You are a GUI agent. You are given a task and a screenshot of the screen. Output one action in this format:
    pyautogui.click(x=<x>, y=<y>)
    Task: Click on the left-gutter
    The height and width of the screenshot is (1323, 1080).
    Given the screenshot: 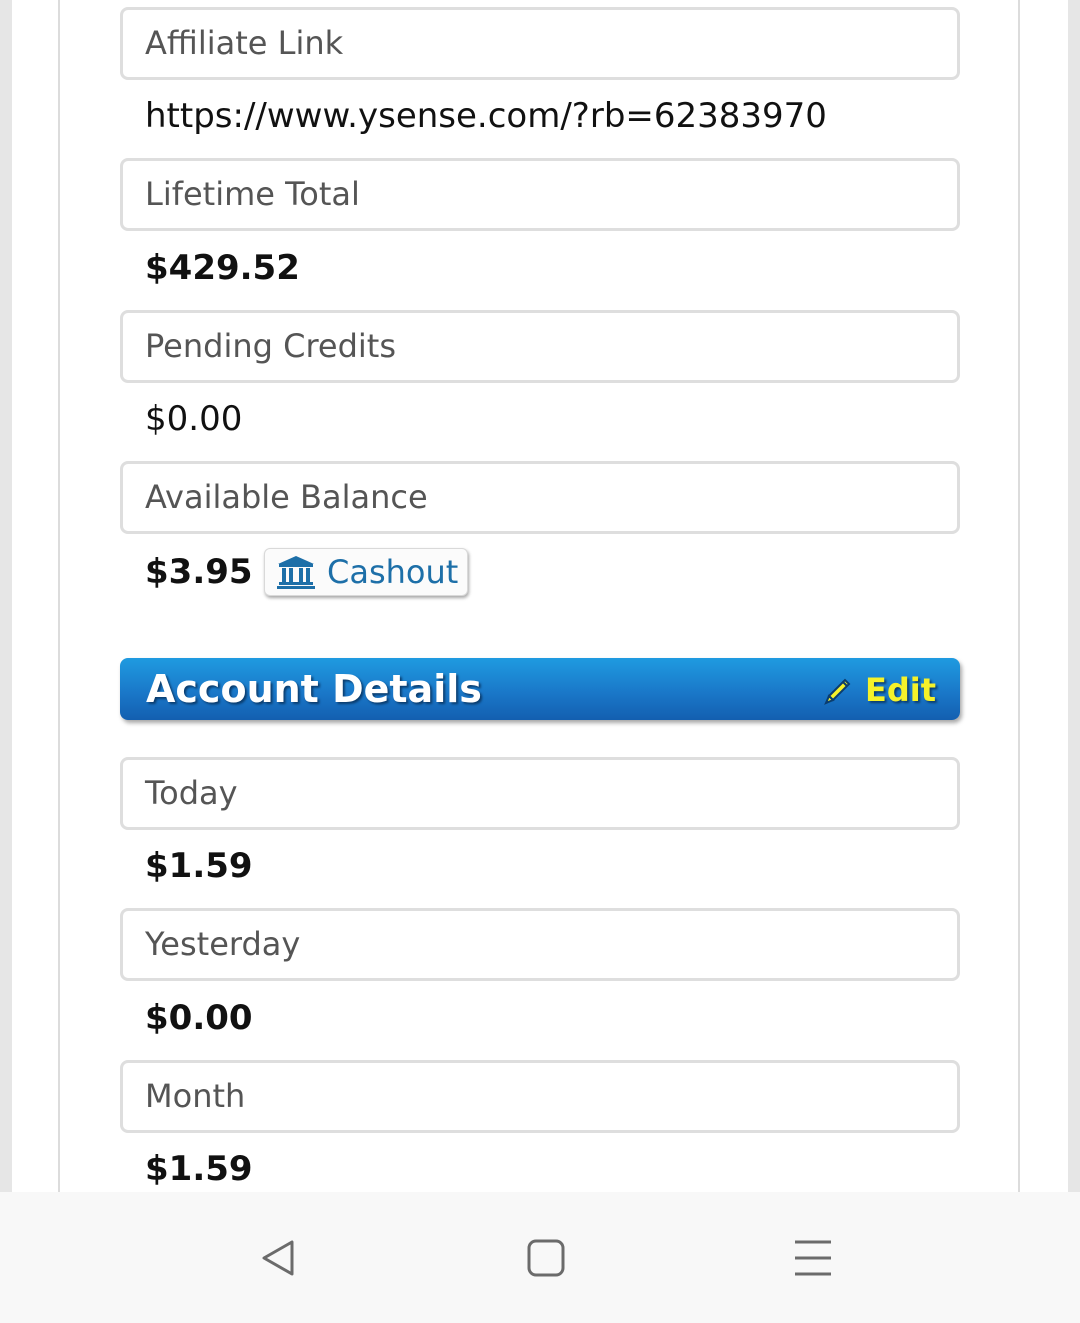 What is the action you would take?
    pyautogui.click(x=6, y=596)
    